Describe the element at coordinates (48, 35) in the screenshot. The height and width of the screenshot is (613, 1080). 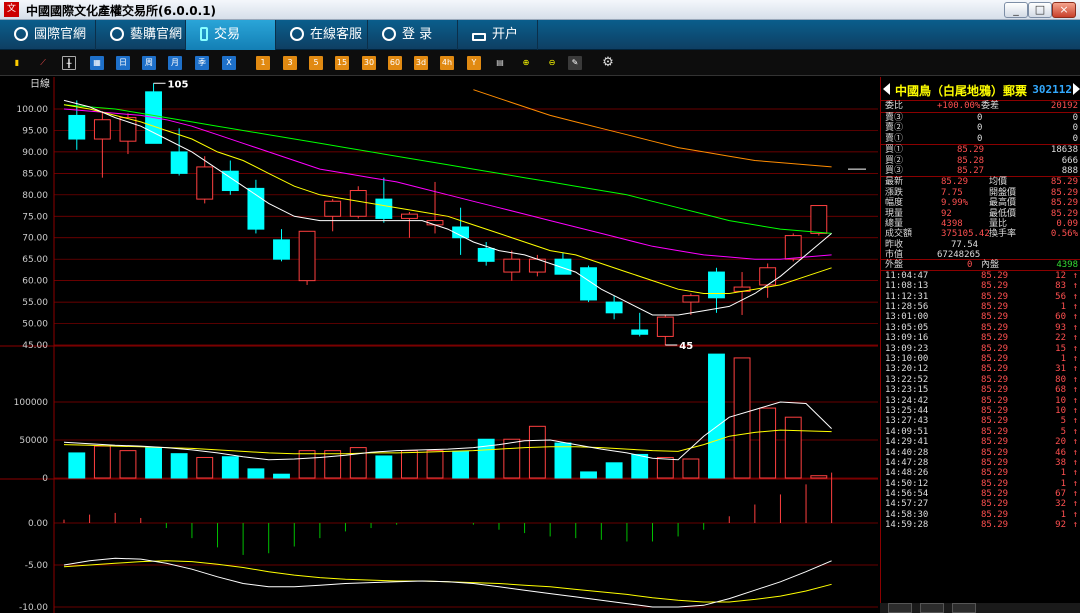
I see `tab-international-site: 國際官網` at that location.